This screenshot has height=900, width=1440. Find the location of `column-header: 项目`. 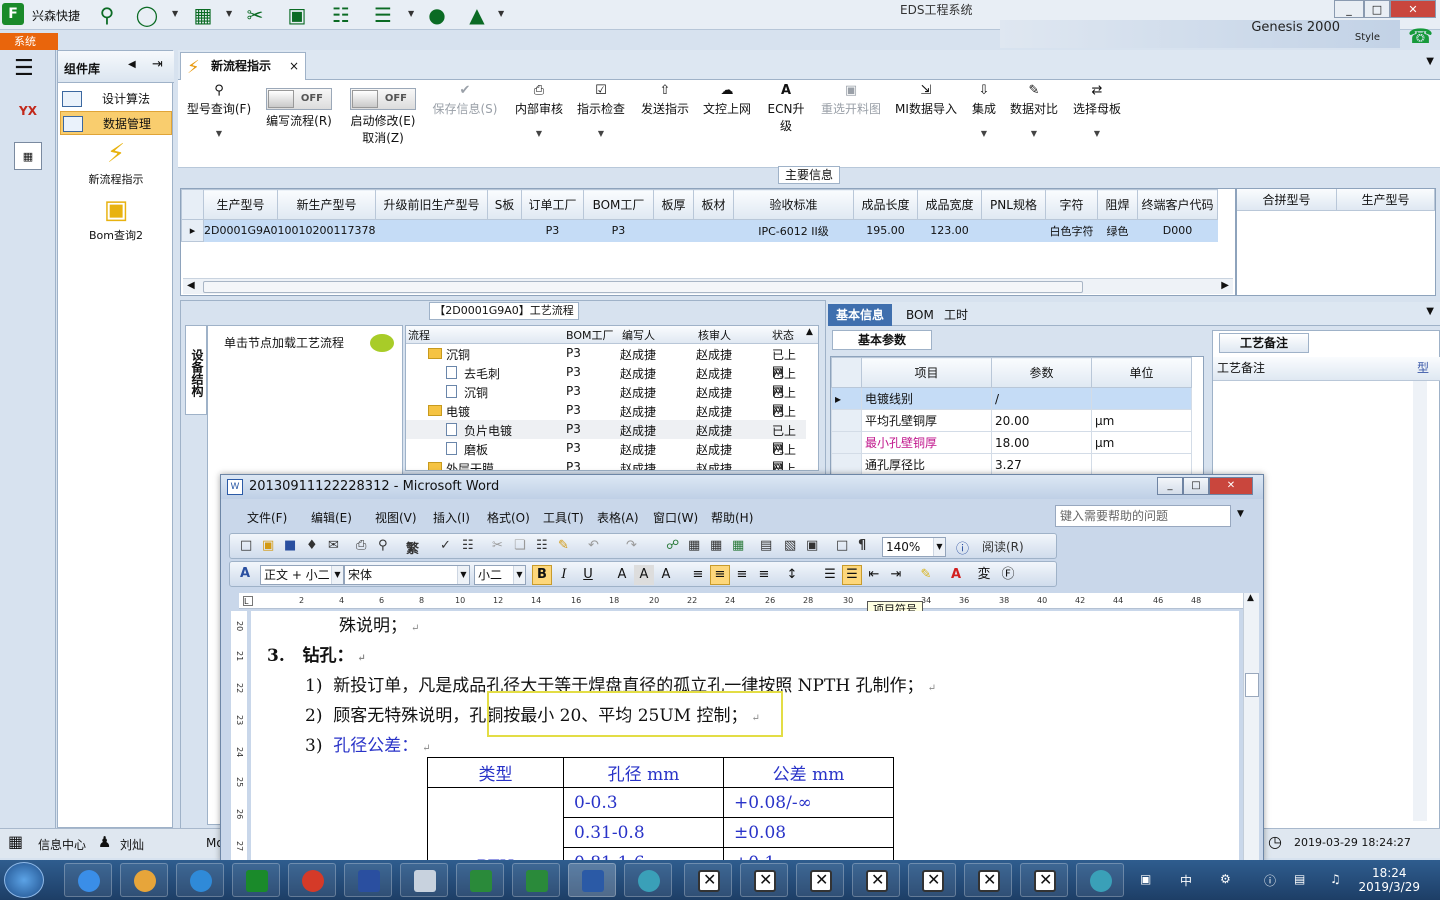

column-header: 项目 is located at coordinates (926, 372).